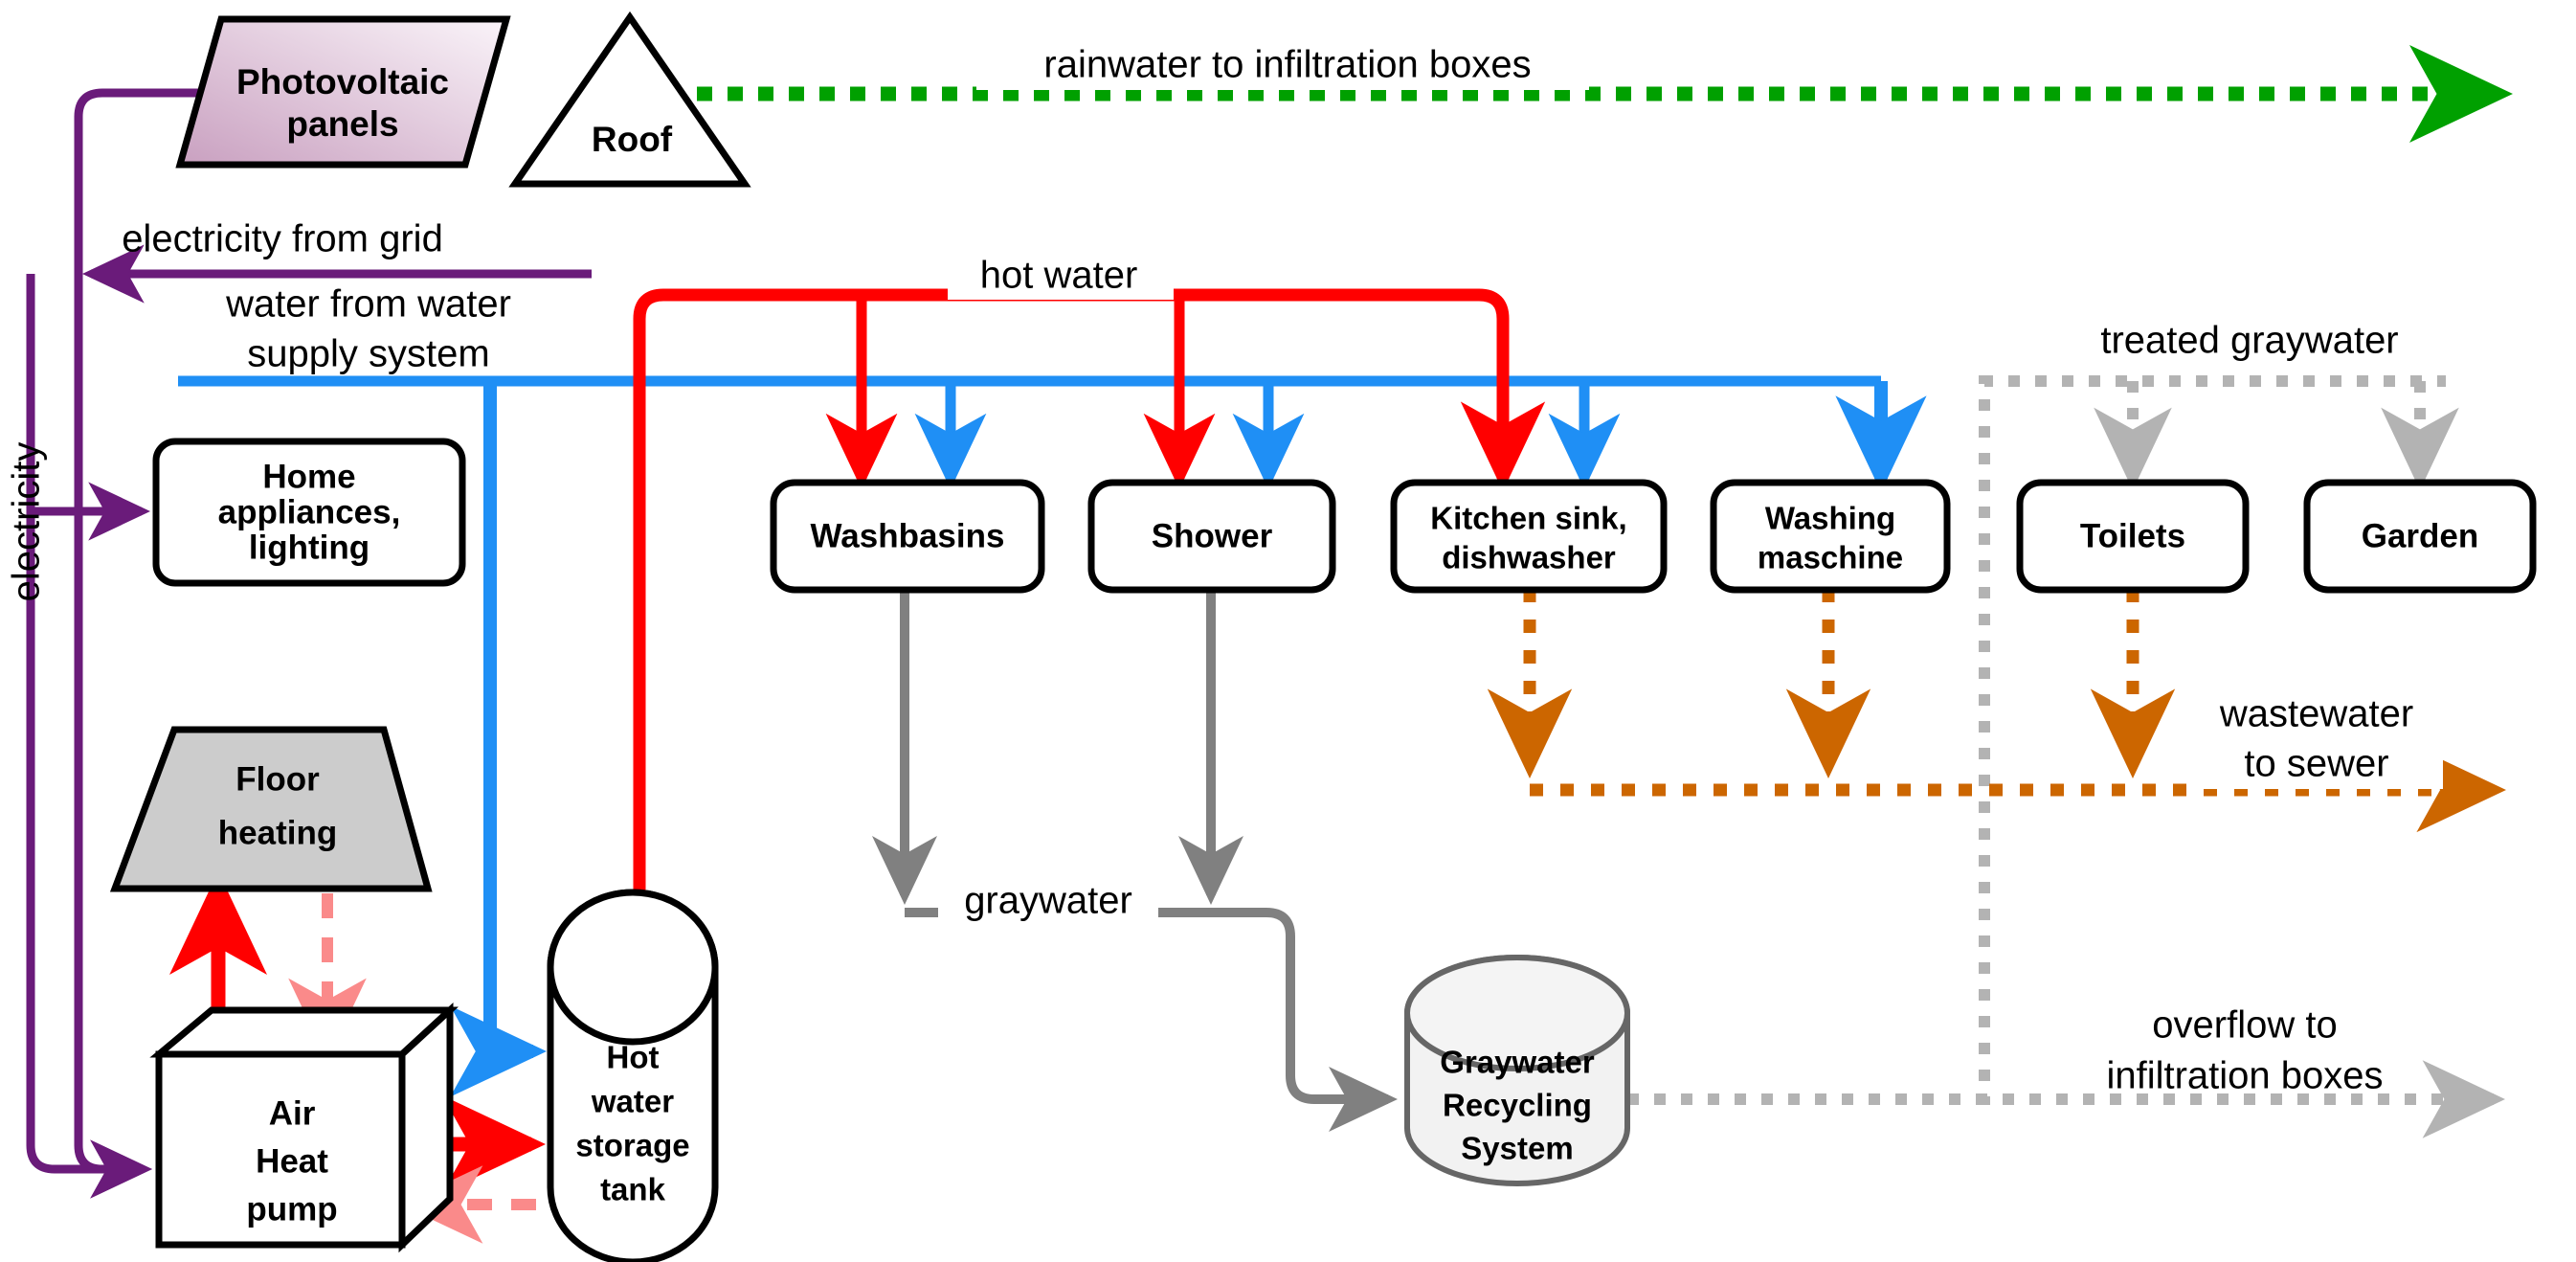 This screenshot has width=2576, height=1262. What do you see at coordinates (368, 354) in the screenshot?
I see `water-supply-label-line2: supply system` at bounding box center [368, 354].